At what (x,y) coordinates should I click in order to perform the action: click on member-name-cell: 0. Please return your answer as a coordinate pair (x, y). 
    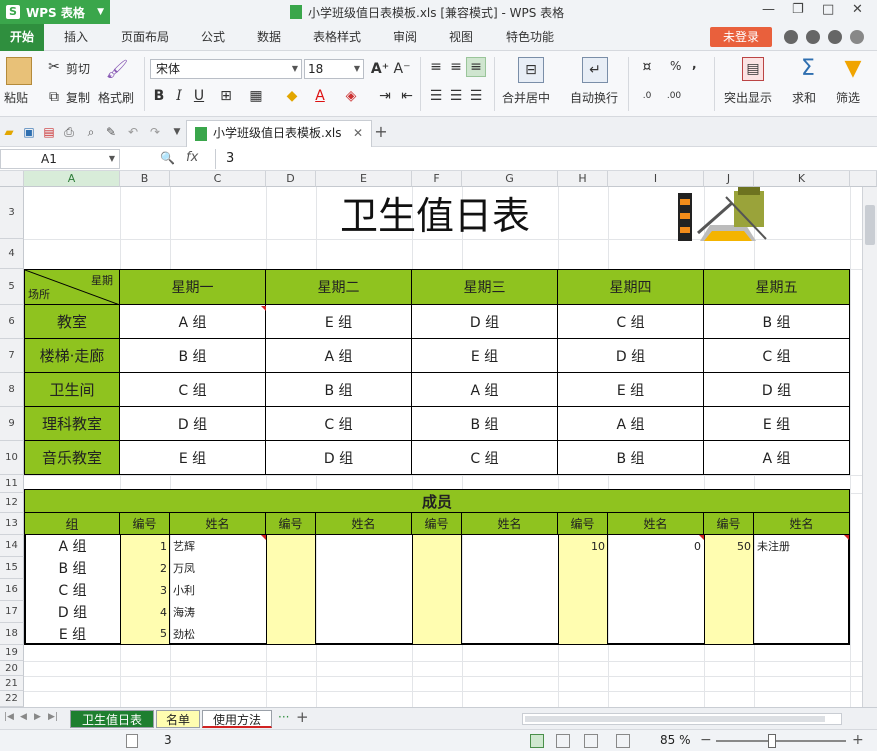
    Looking at the image, I should click on (656, 546).